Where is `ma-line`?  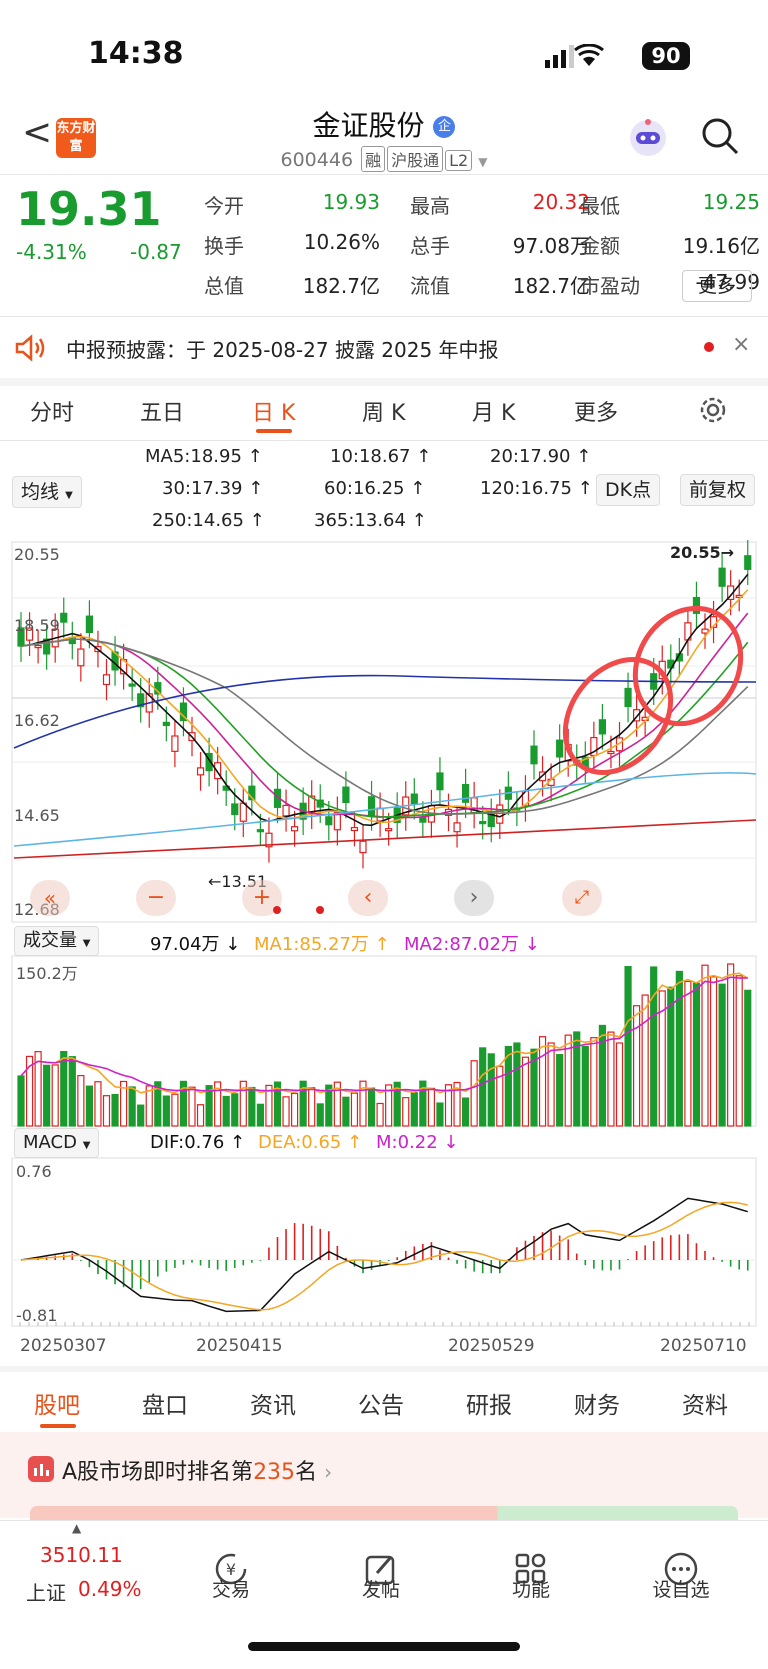 ma-line is located at coordinates (385, 809).